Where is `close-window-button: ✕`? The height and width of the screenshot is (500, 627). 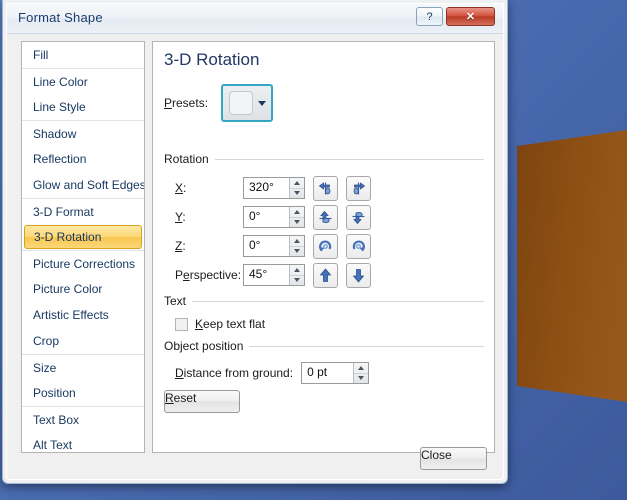
close-window-button: ✕ is located at coordinates (470, 16).